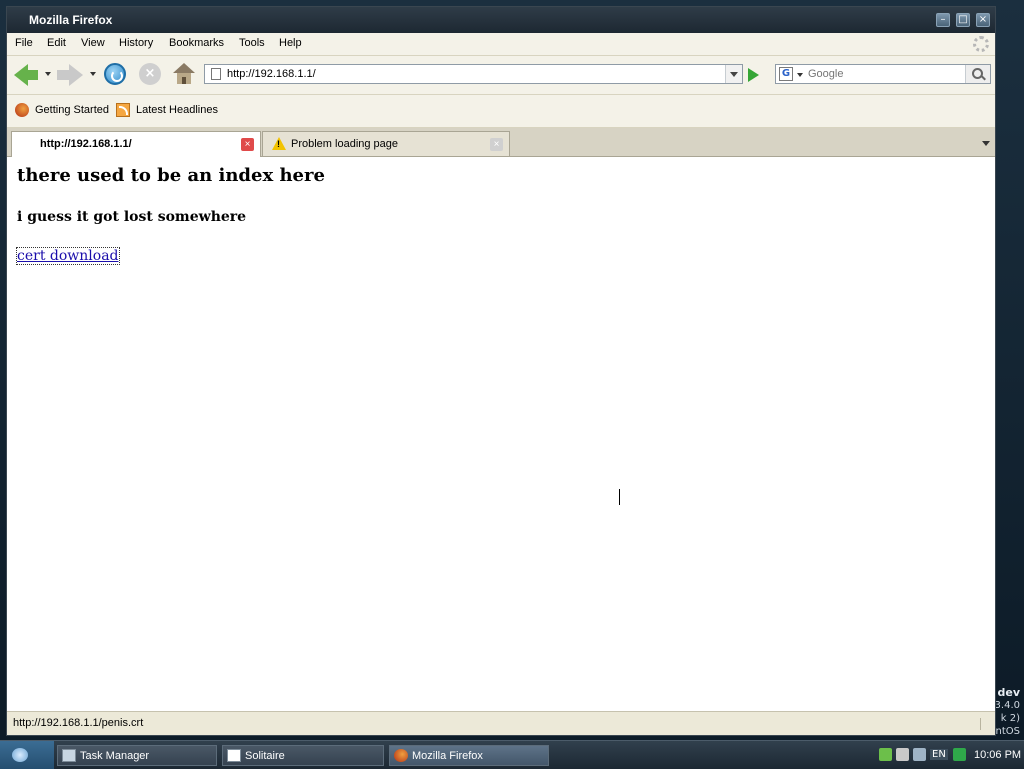 This screenshot has width=1024, height=769. What do you see at coordinates (501, 20) in the screenshot?
I see `title-bar: Mozilla Firefox – □ ×` at bounding box center [501, 20].